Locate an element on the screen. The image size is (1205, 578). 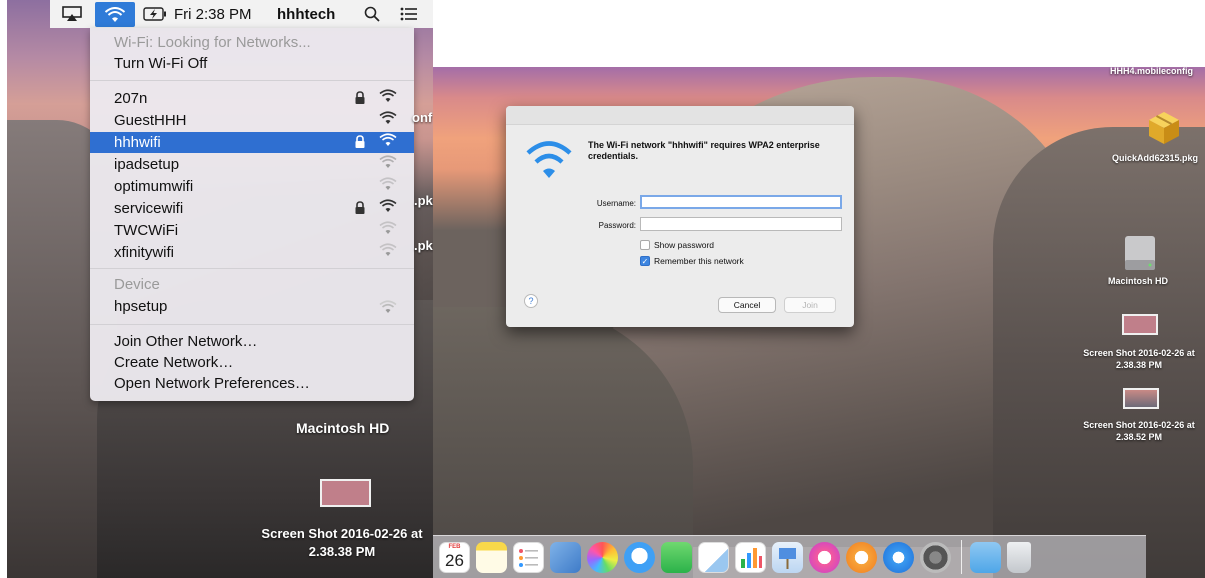
app-store-icon is located at coordinates (898, 557).